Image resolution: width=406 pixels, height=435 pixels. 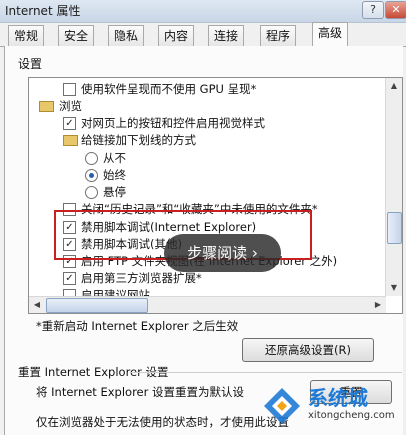 I want to click on tab-privacy: 隐私, so click(x=126, y=35).